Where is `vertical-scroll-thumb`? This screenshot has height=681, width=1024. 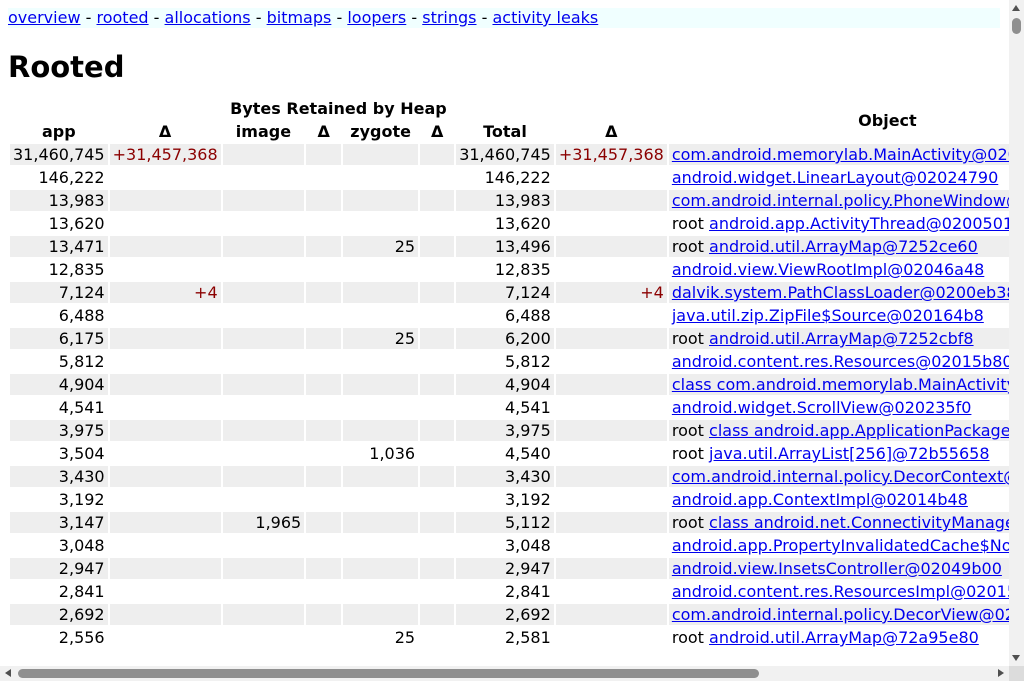 vertical-scroll-thumb is located at coordinates (1016, 26).